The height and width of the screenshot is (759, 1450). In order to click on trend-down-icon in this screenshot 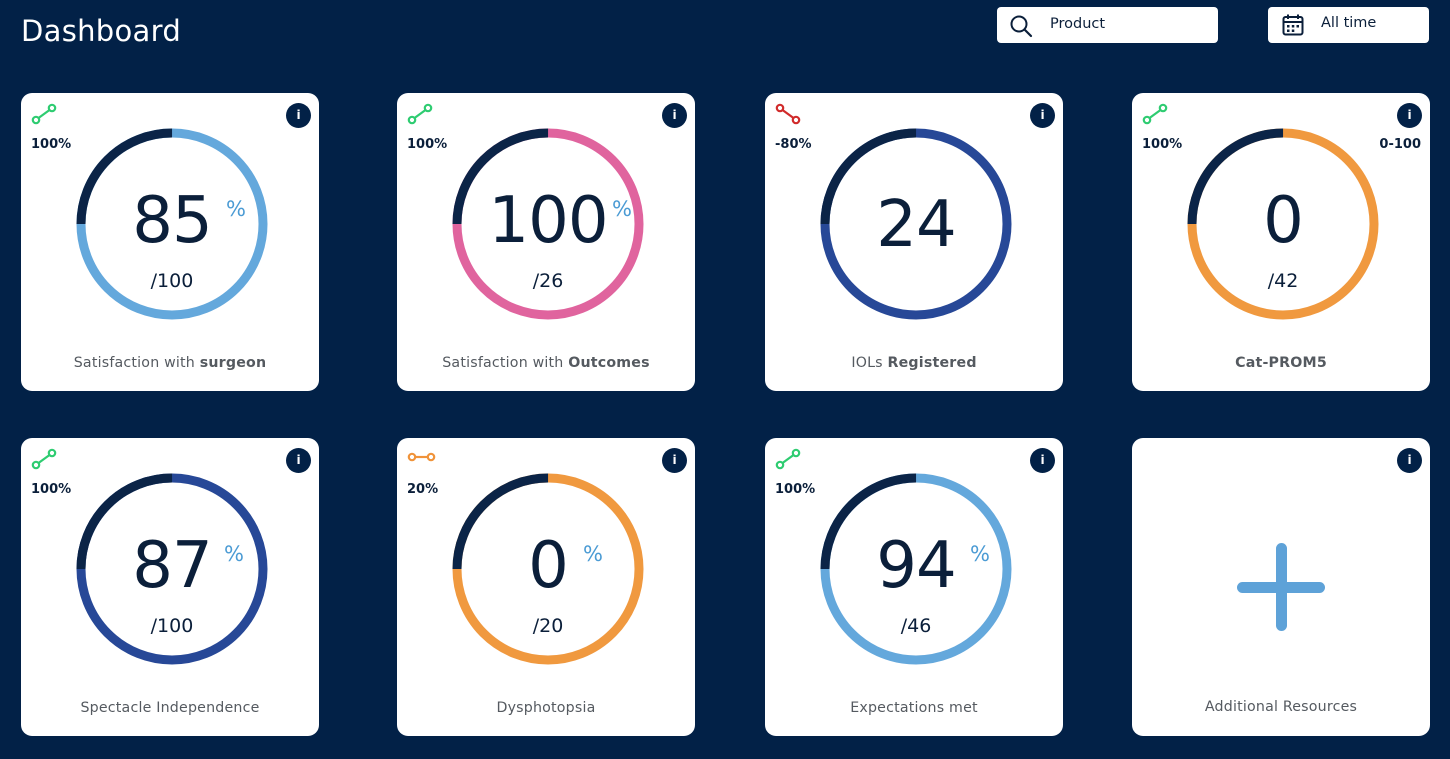, I will do `click(788, 114)`.